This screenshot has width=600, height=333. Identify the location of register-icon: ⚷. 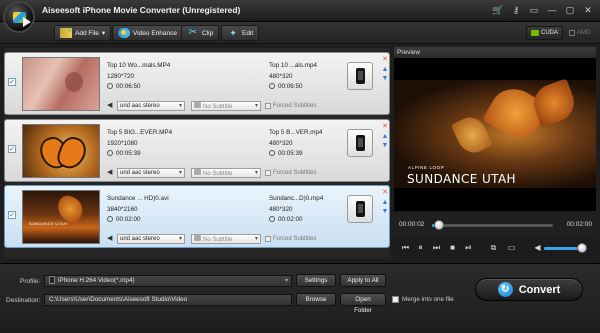
(516, 10).